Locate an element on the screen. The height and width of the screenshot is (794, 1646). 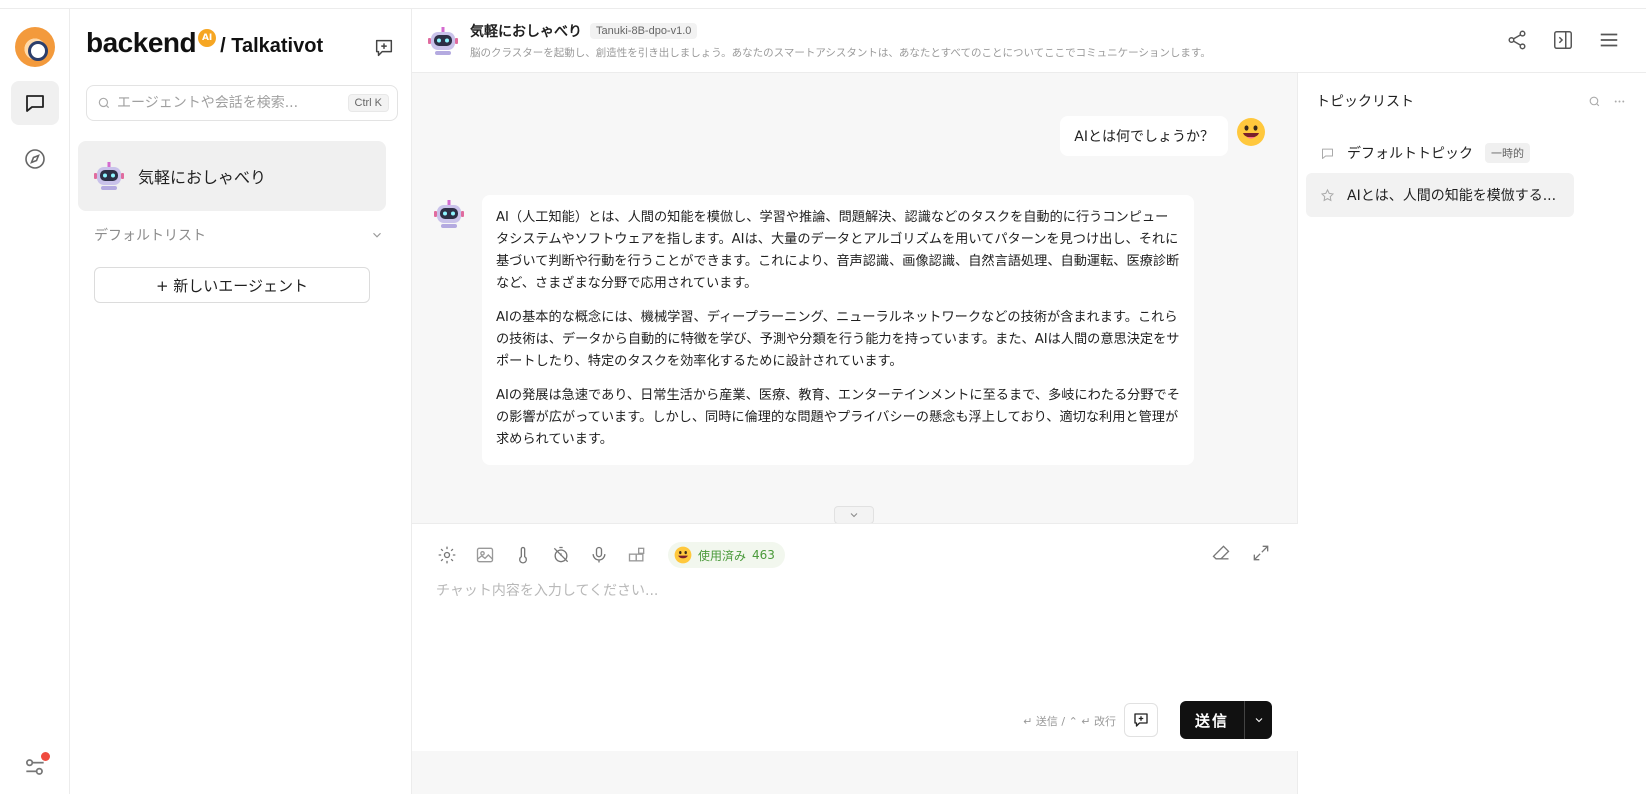
brand-logo: backend AI / Talkativot is located at coordinates (204, 43).